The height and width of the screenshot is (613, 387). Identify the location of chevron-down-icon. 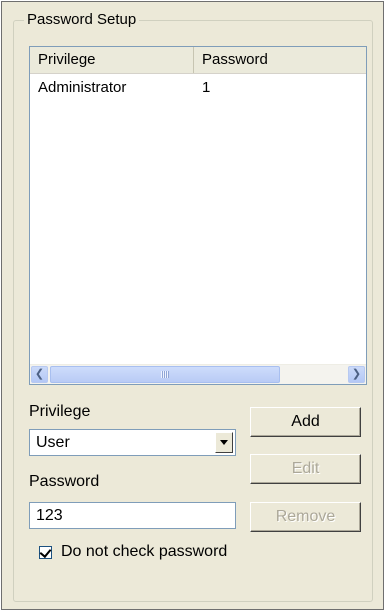
(224, 442).